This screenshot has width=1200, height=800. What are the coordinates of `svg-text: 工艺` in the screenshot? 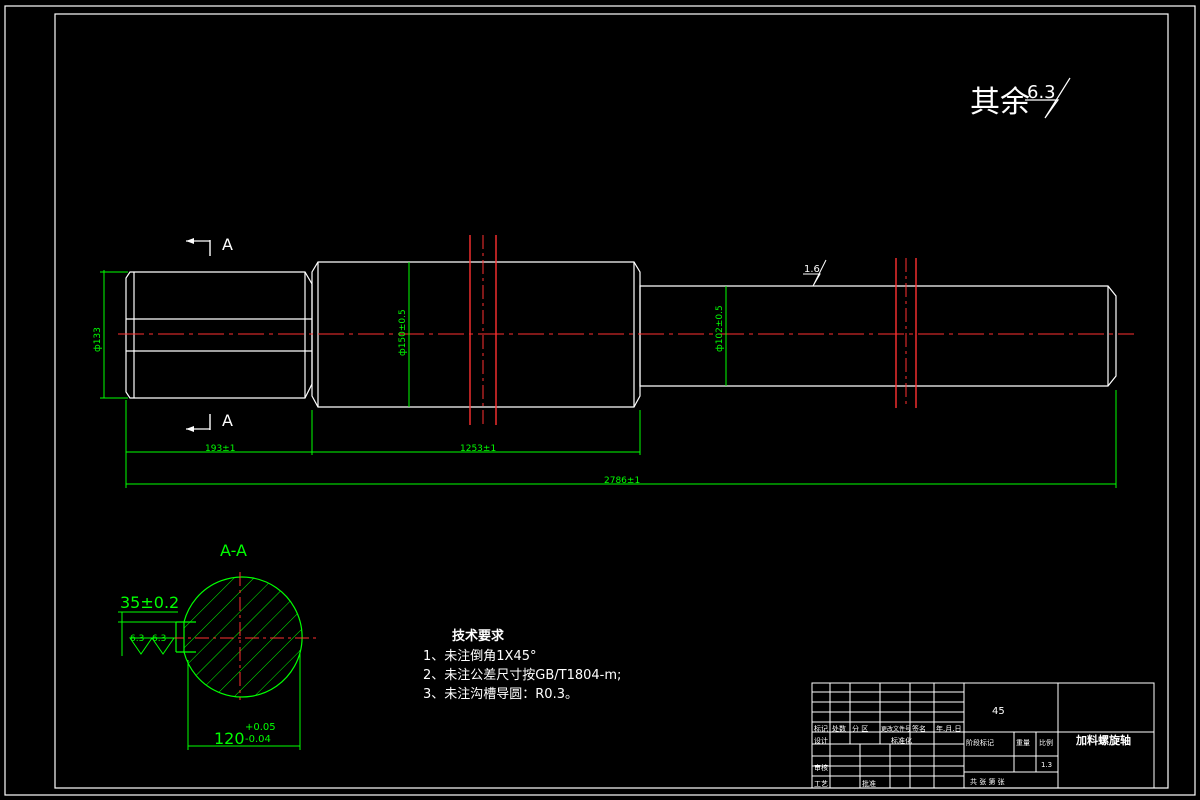 It's located at (821, 784).